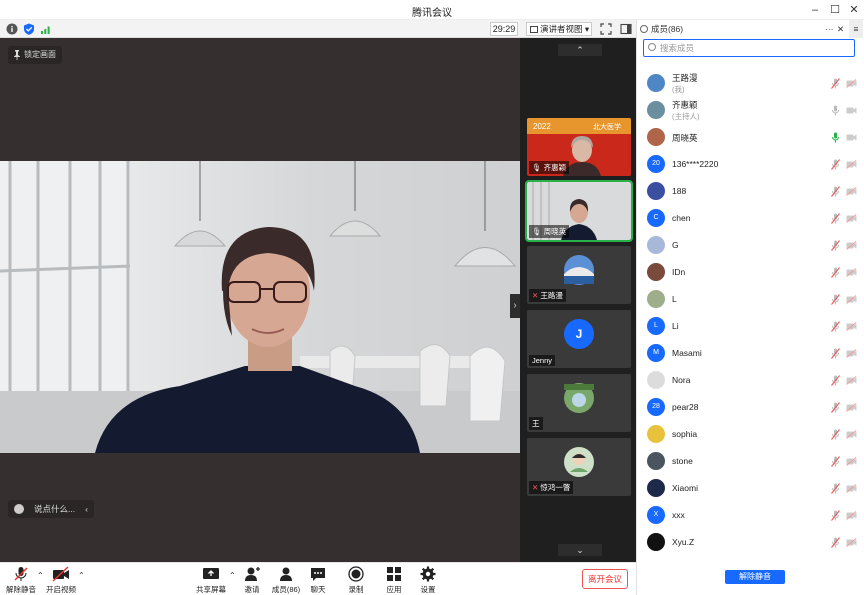 The width and height of the screenshot is (864, 595). I want to click on chat-button: 聊天, so click(318, 580).